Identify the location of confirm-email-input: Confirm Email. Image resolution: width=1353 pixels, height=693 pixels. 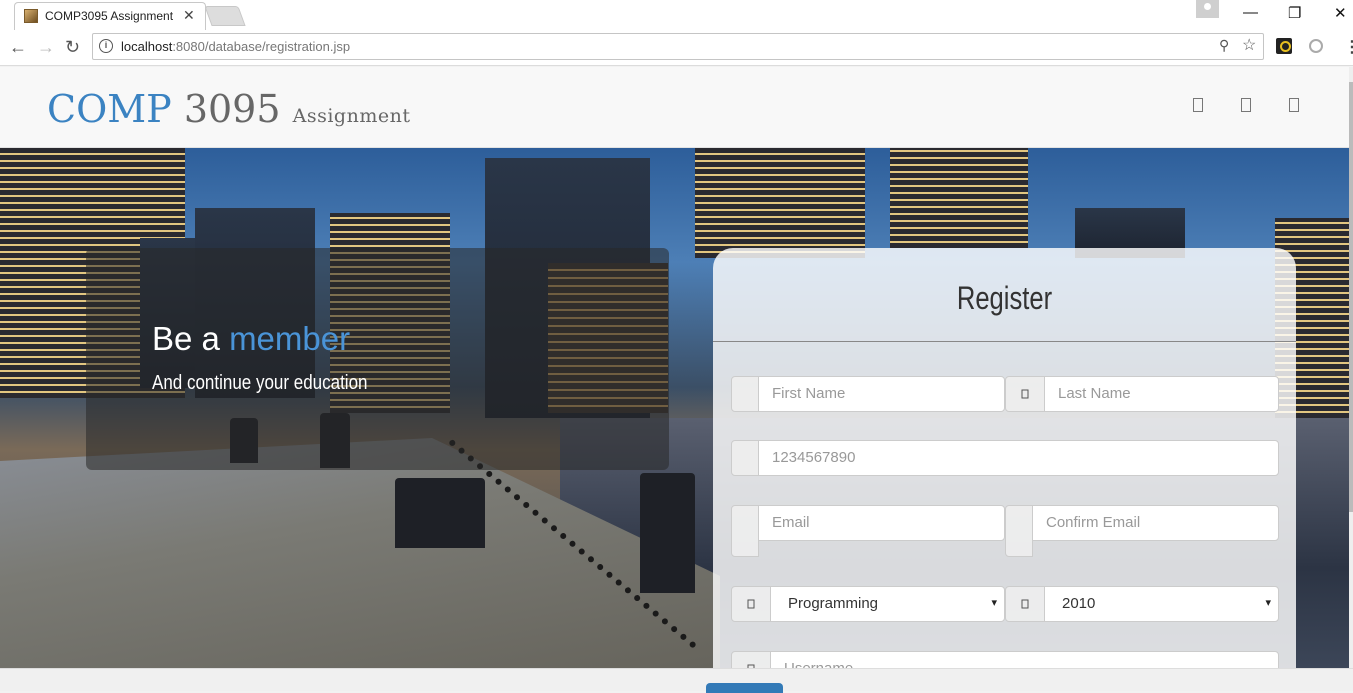
(1155, 523).